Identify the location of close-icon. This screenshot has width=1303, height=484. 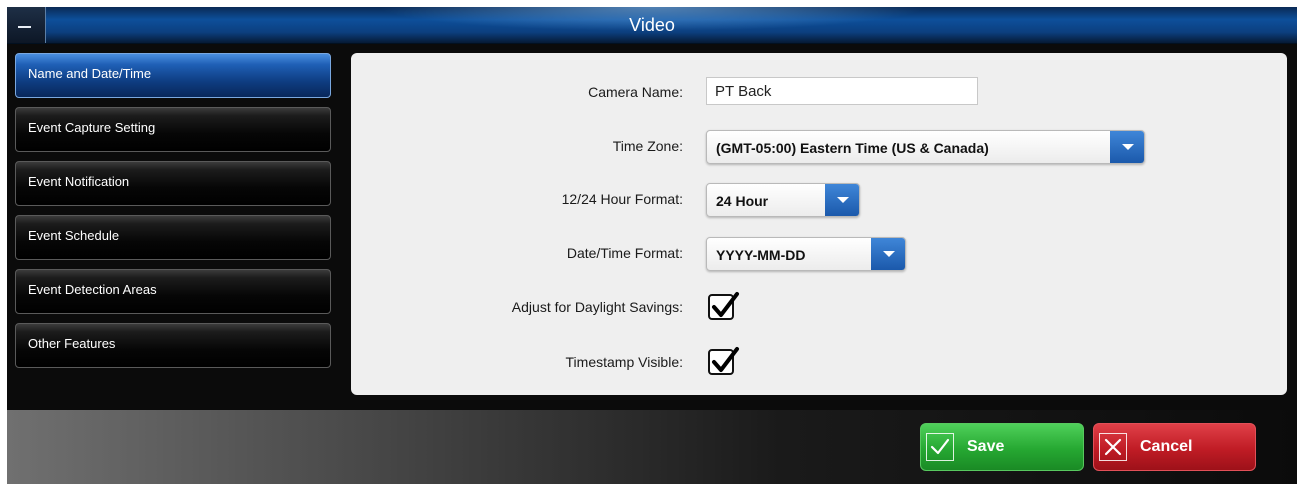
(1113, 447).